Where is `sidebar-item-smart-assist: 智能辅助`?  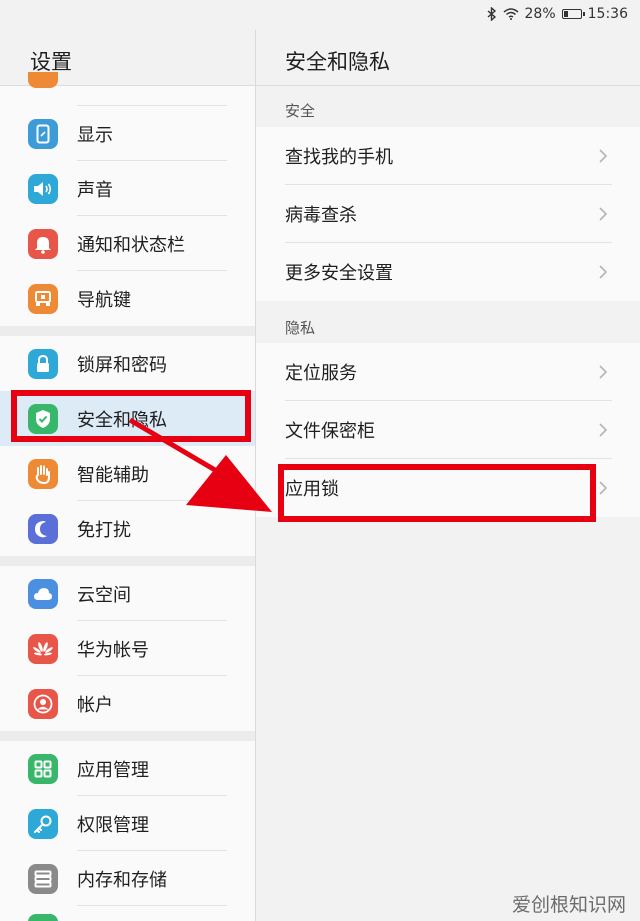
sidebar-item-smart-assist: 智能辅助 is located at coordinates (127, 473).